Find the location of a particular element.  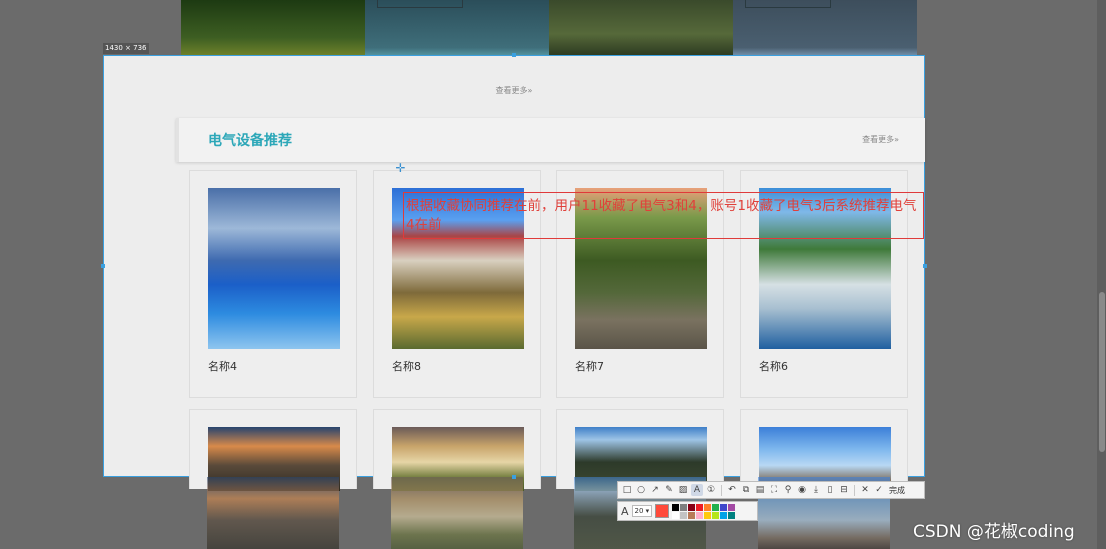

fullscreen-icon: ⛶ is located at coordinates (774, 490).